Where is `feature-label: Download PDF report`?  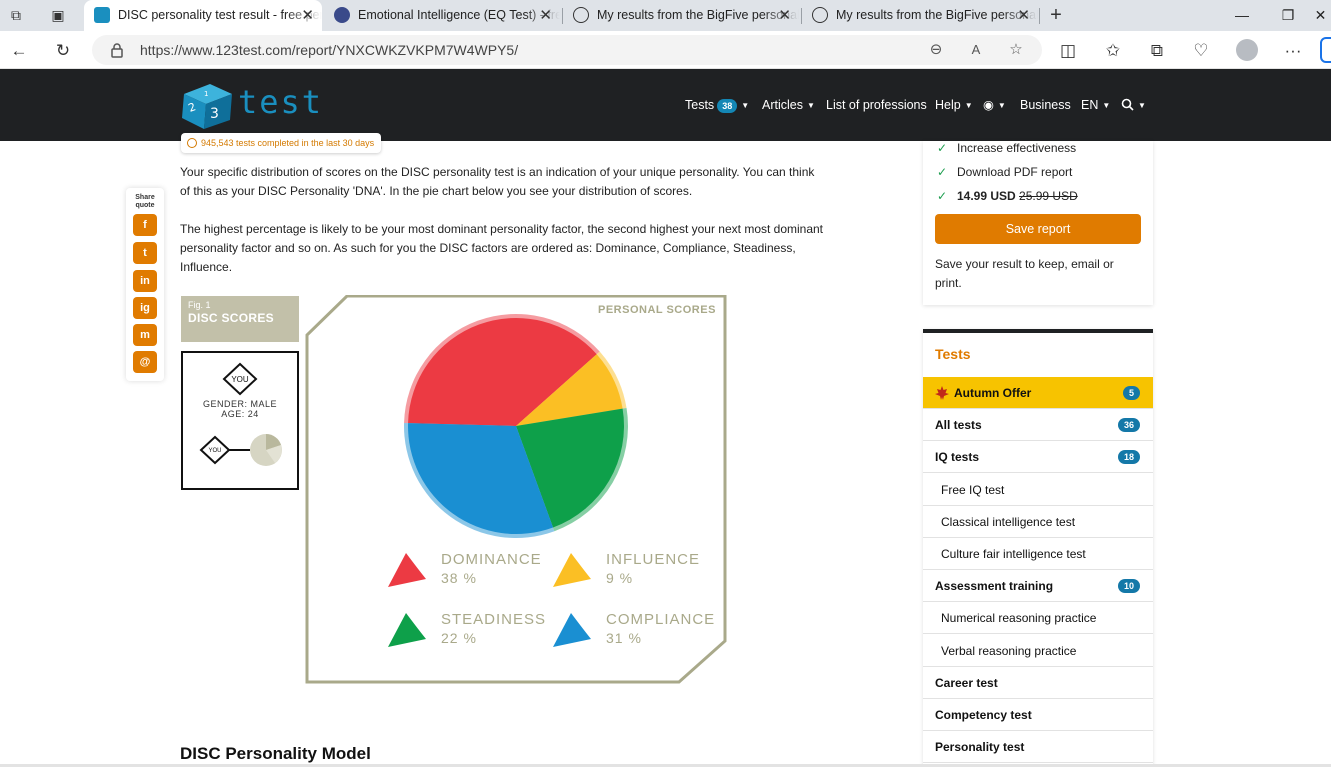
feature-label: Download PDF report is located at coordinates (1015, 172).